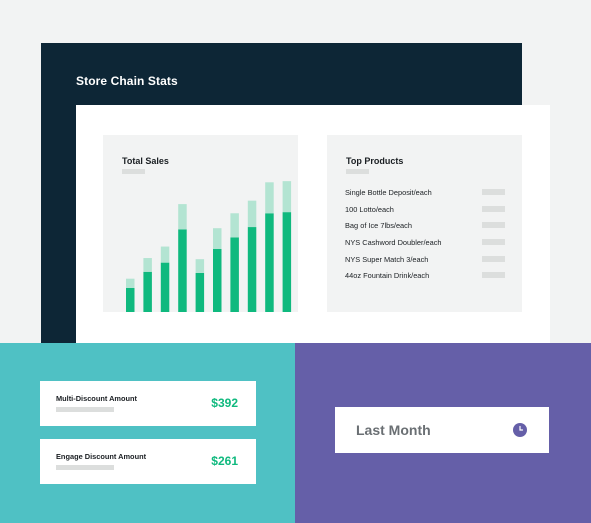 This screenshot has height=523, width=591. What do you see at coordinates (101, 456) in the screenshot?
I see `discount-label: Engage Discount Amount` at bounding box center [101, 456].